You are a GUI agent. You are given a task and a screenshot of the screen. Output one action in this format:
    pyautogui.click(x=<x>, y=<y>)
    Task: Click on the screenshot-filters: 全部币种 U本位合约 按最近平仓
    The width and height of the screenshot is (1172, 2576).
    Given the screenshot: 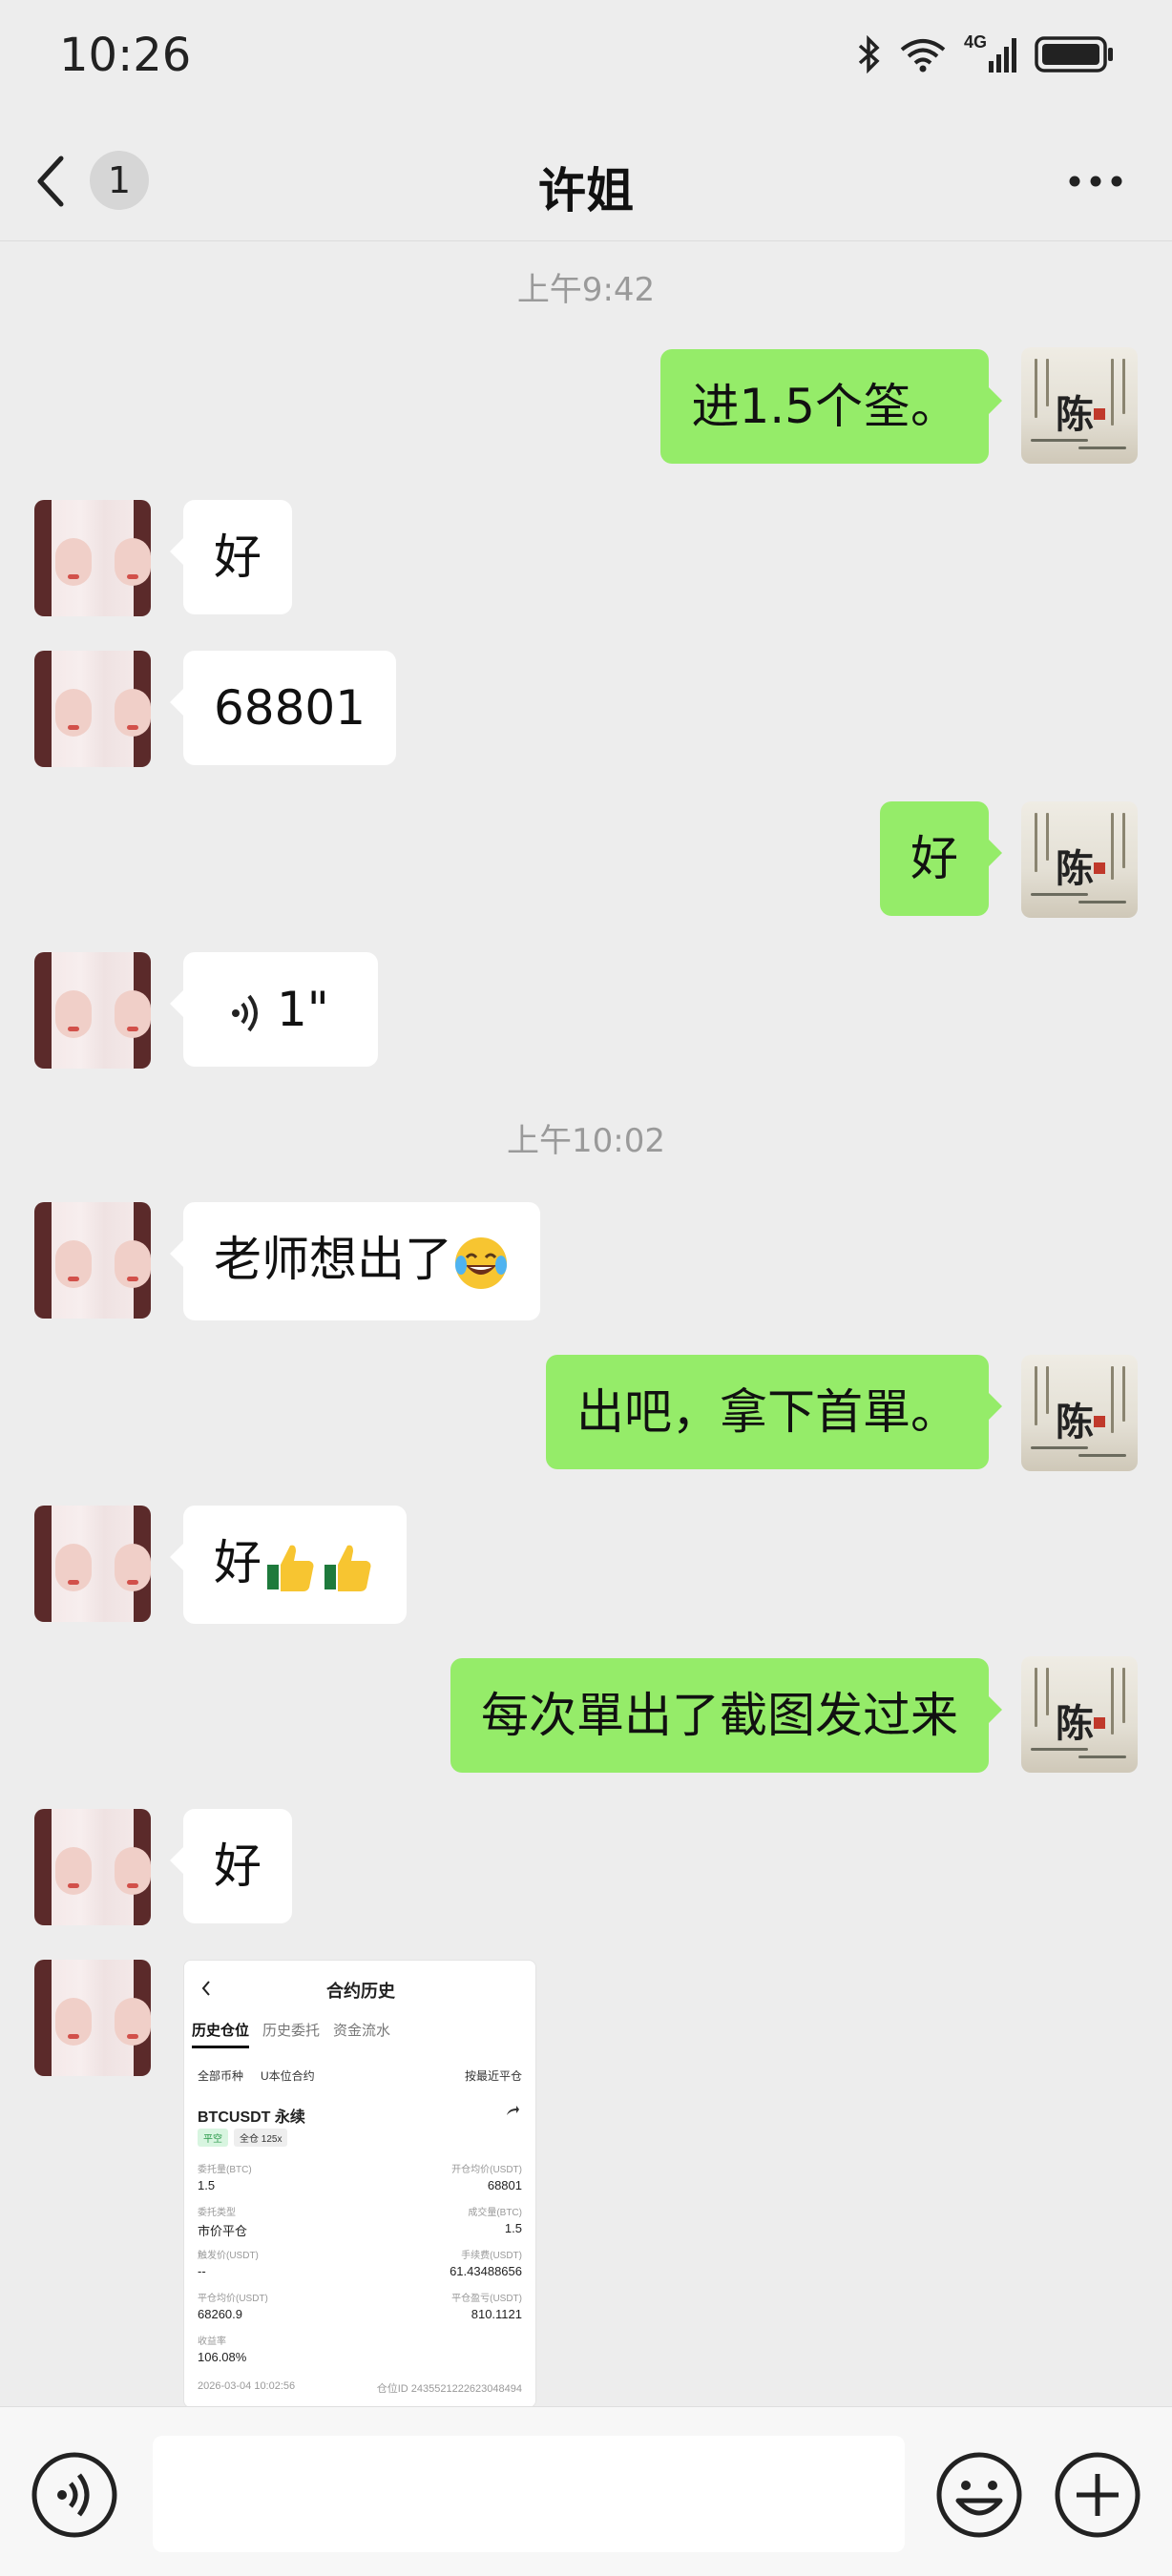 What is the action you would take?
    pyautogui.click(x=360, y=2075)
    